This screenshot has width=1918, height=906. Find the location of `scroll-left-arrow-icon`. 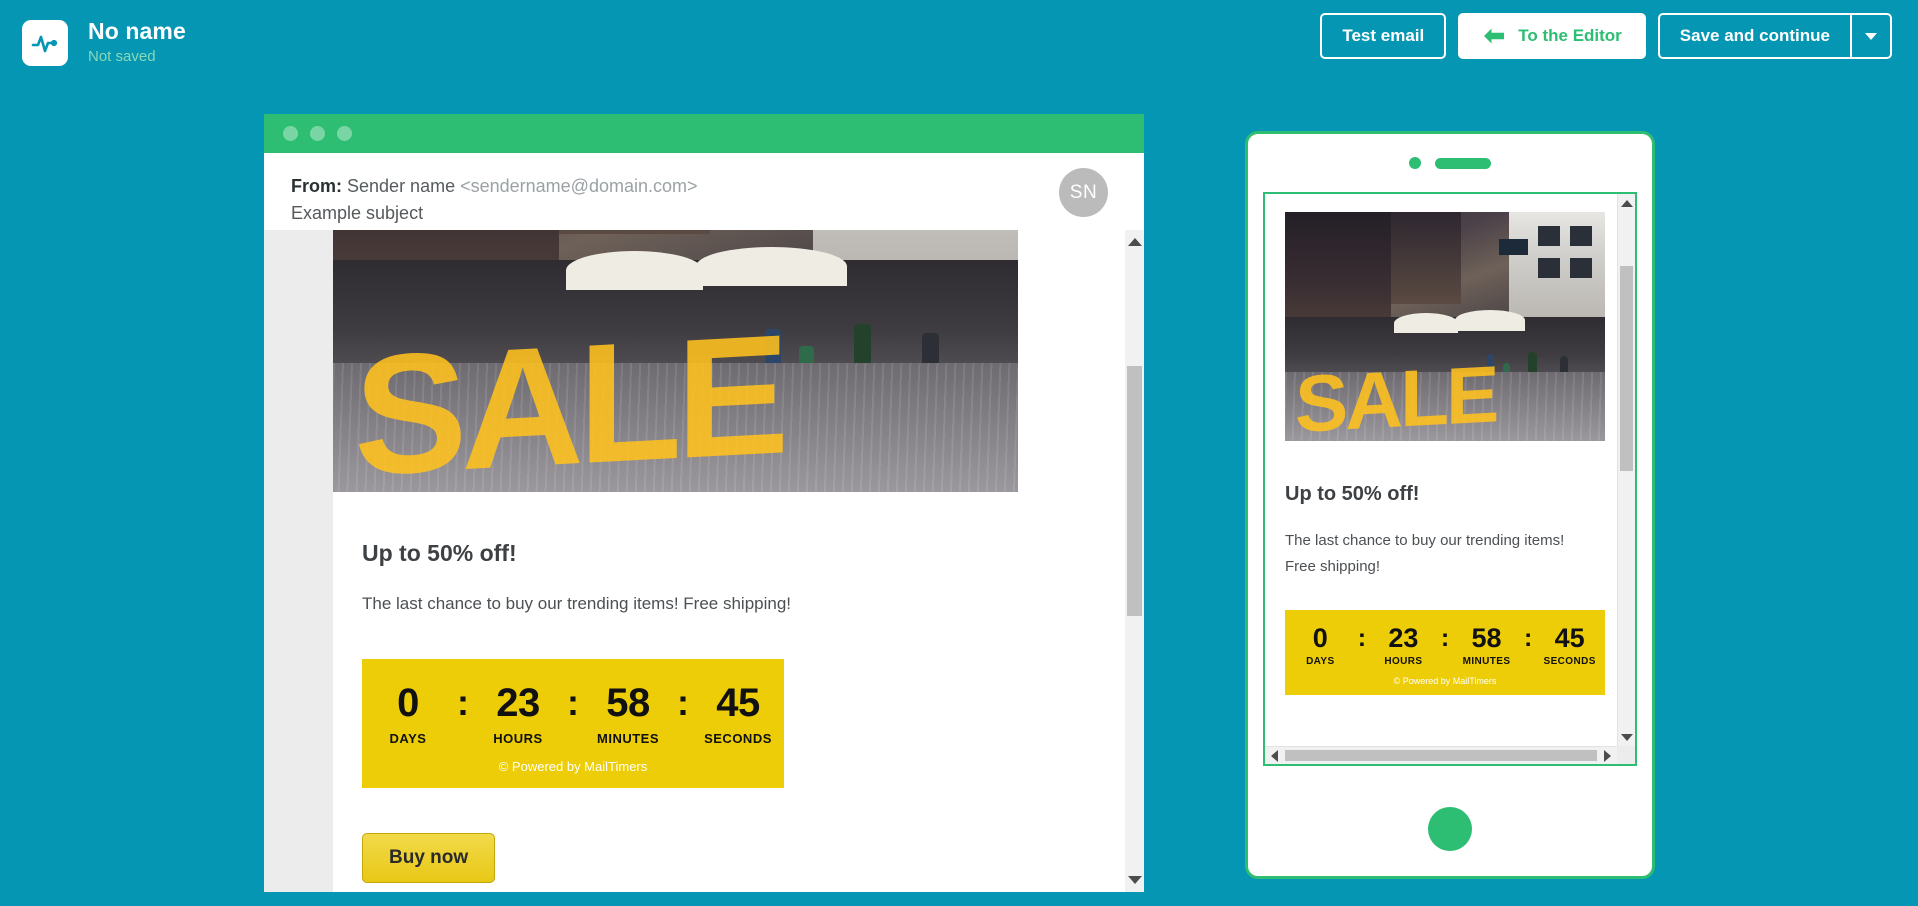

scroll-left-arrow-icon is located at coordinates (1274, 755).